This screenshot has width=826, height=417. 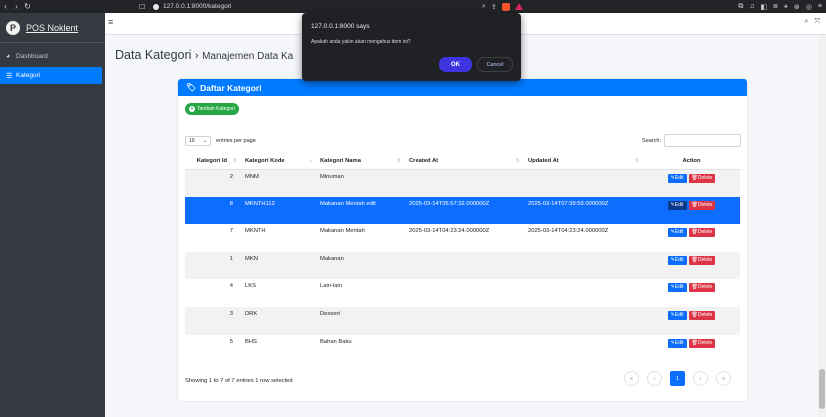 I want to click on col-created-at: Created At ⇅, so click(x=464, y=162).